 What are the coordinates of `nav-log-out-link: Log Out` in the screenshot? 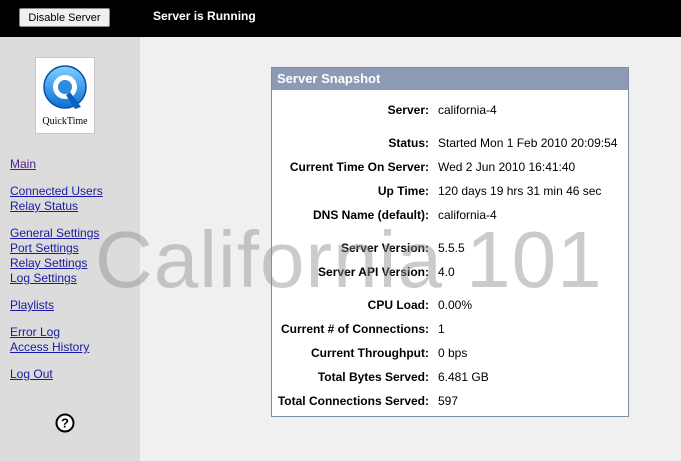 It's located at (31, 374).